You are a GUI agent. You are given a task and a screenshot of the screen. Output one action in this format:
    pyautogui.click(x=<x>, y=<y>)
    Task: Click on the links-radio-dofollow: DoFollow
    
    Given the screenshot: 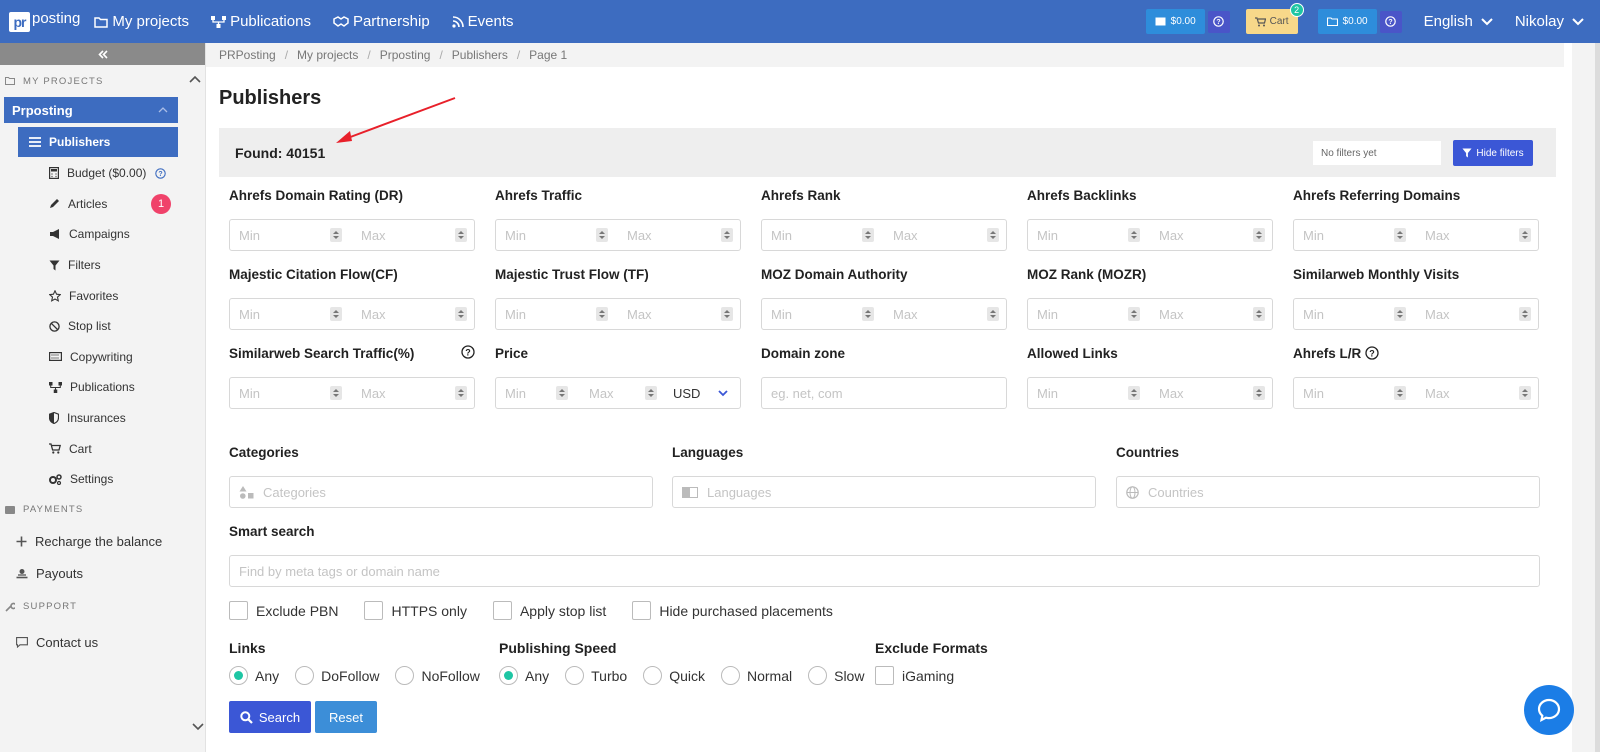 What is the action you would take?
    pyautogui.click(x=337, y=675)
    